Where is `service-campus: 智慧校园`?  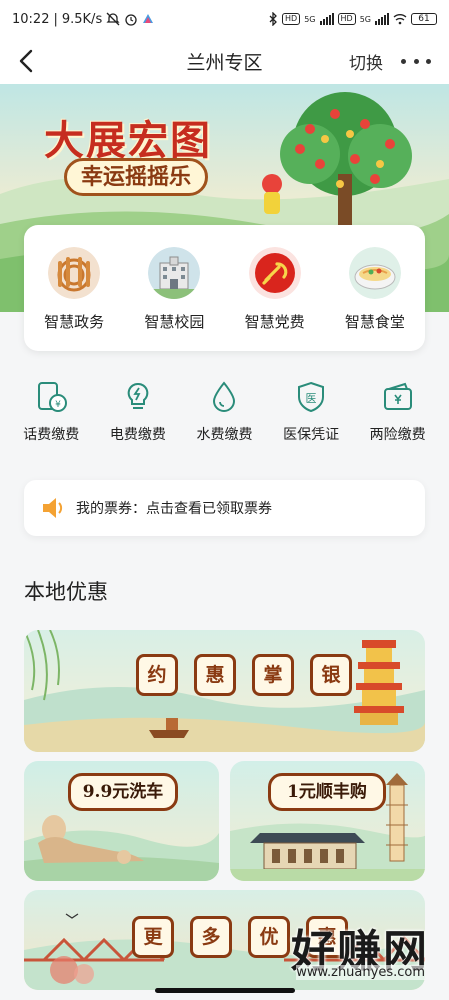
service-campus: 智慧校园 is located at coordinates (174, 299).